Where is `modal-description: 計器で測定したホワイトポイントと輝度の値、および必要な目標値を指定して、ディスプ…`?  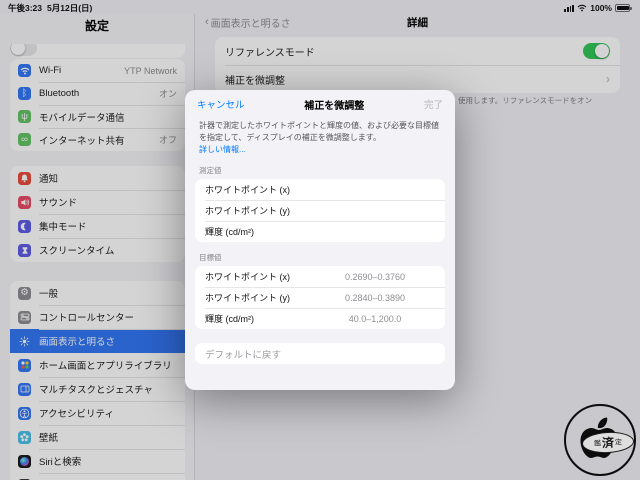
modal-description: 計器で測定したホワイトポイントと輝度の値、および必要な目標値を指定して、ディスプ… is located at coordinates (319, 131).